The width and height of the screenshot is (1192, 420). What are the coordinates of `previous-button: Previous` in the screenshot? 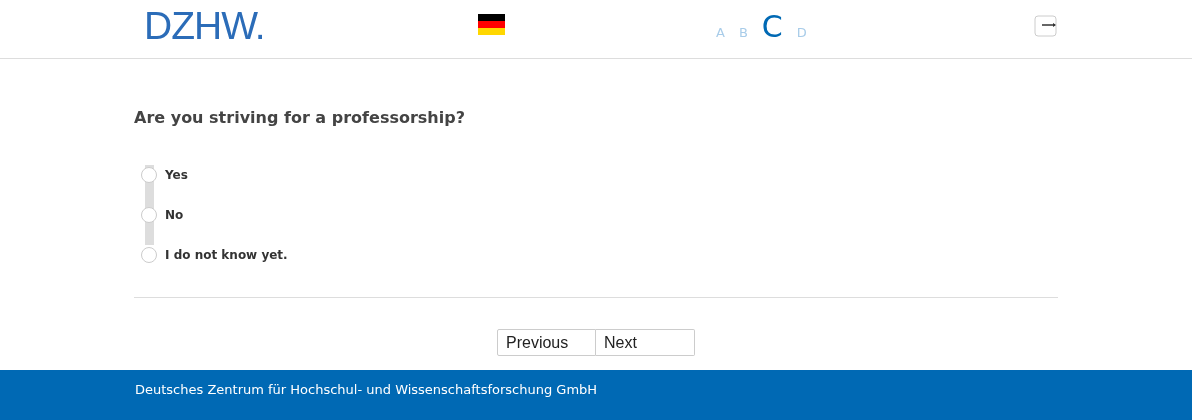 It's located at (546, 342).